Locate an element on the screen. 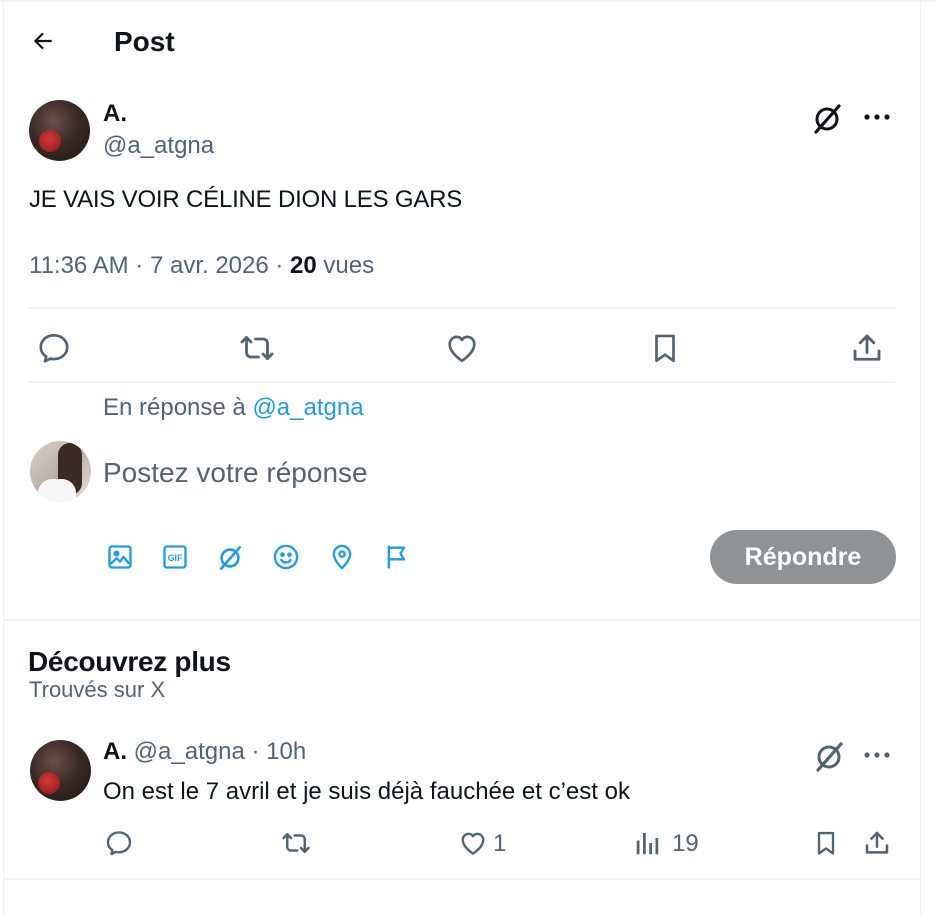  reply-submit-button: Répondre is located at coordinates (803, 557).